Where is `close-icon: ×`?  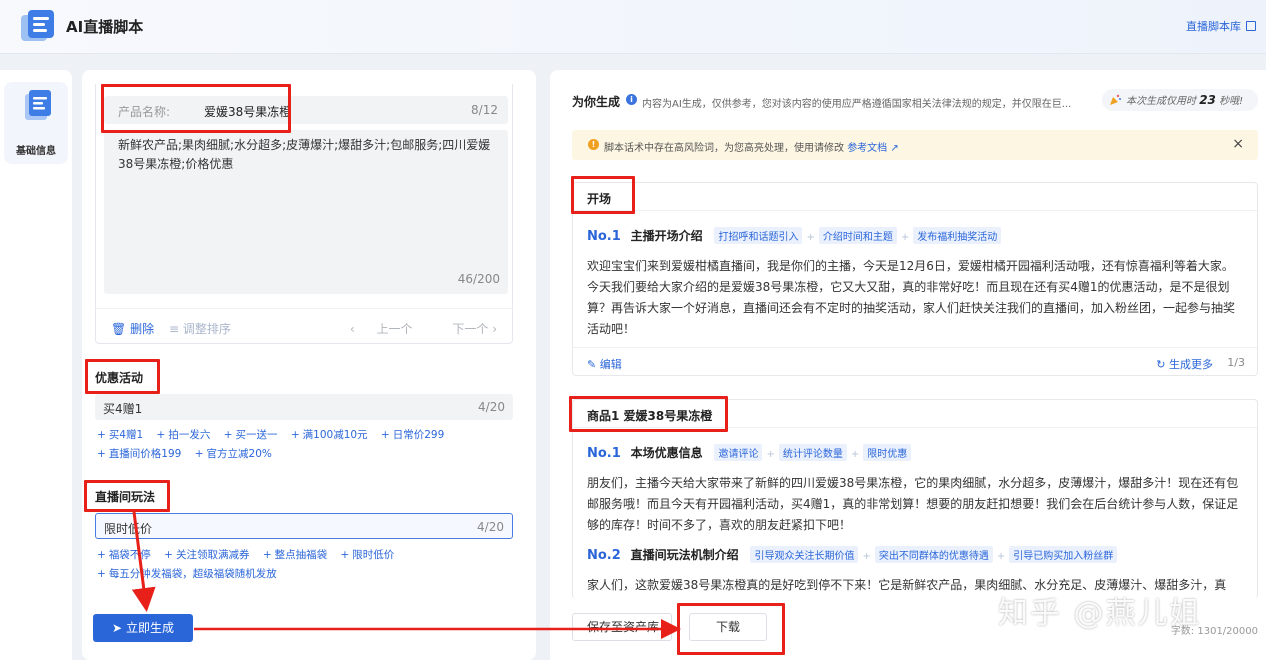 close-icon: × is located at coordinates (1238, 144).